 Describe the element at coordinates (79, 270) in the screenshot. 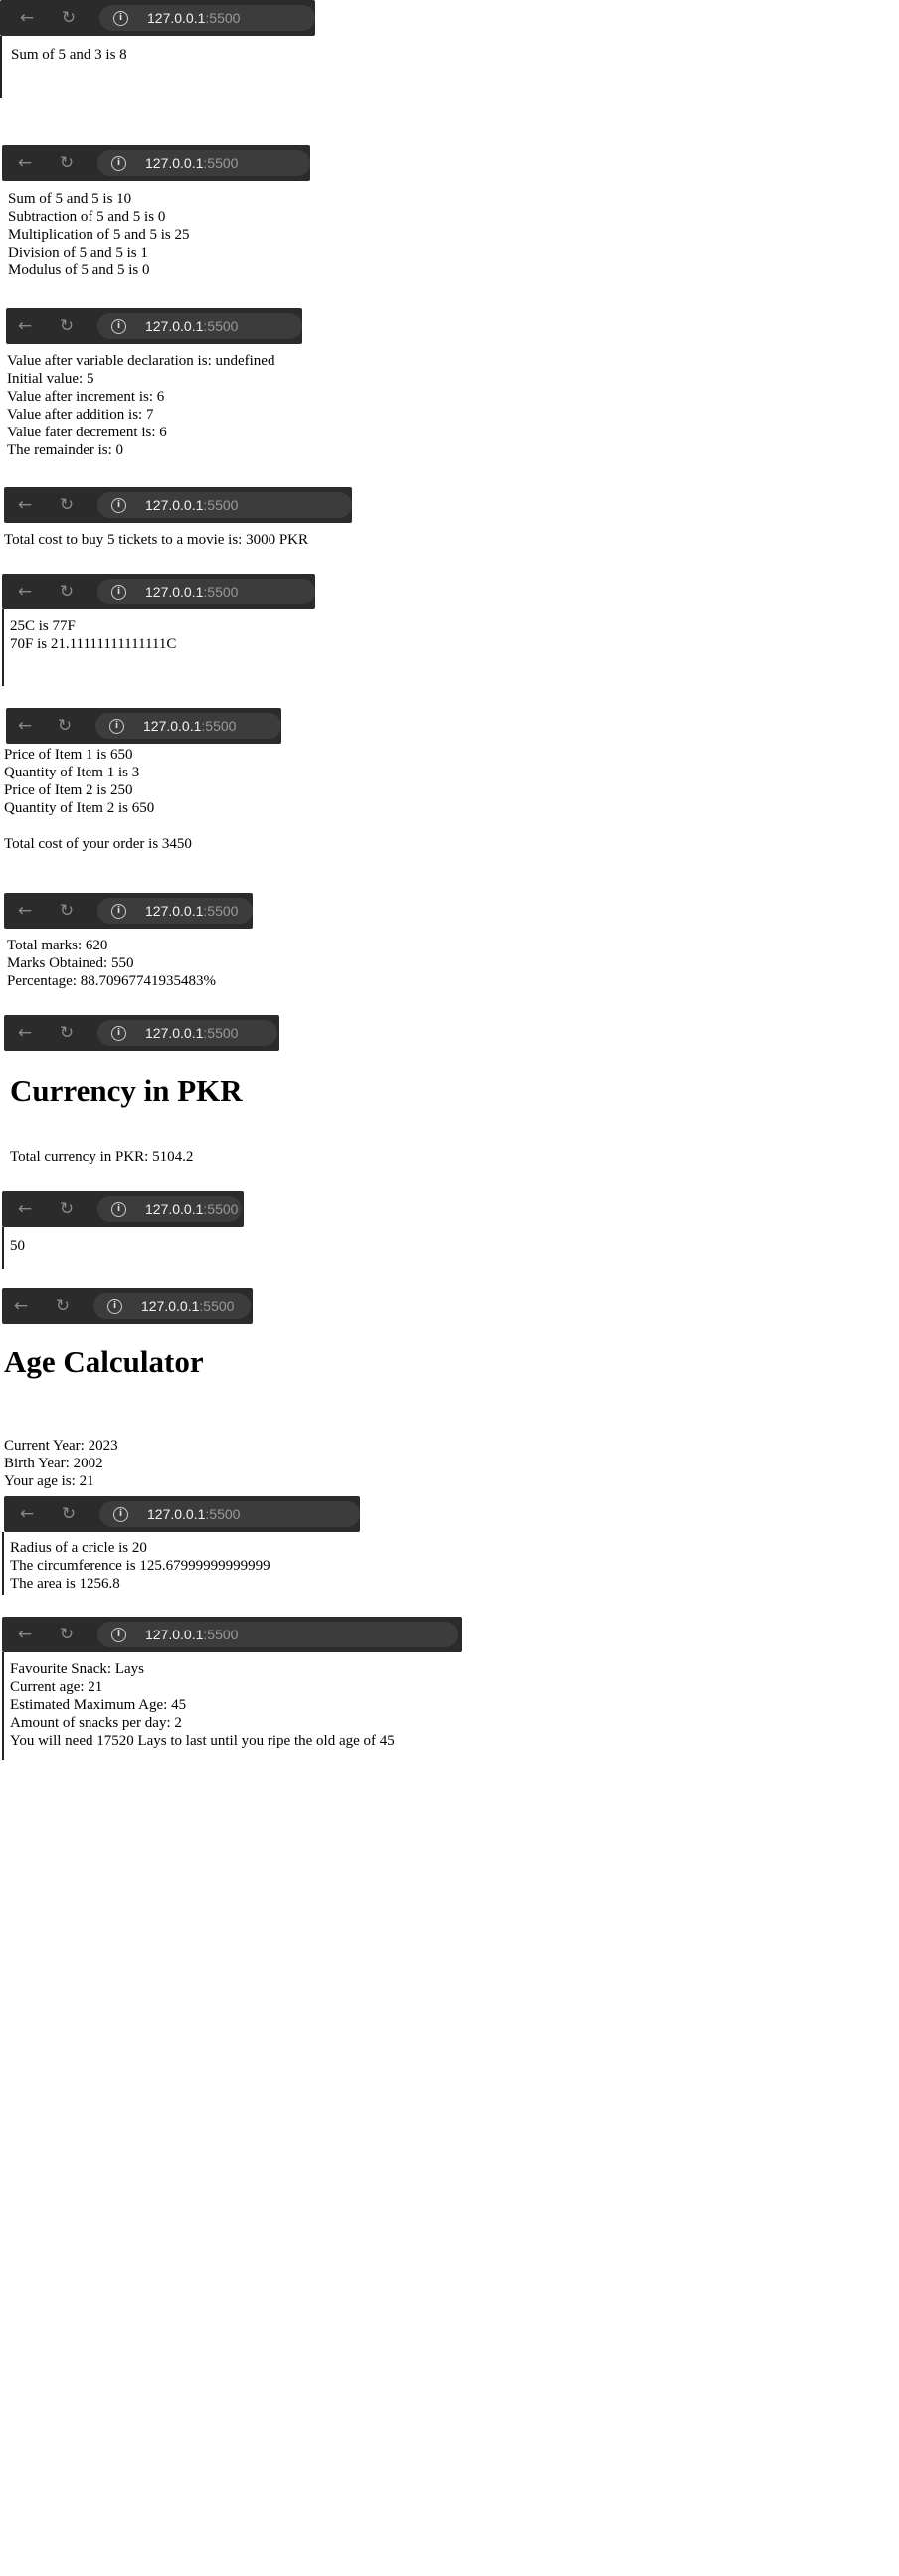

I see `output-line: Modulus of 5 and 5 is 0` at that location.